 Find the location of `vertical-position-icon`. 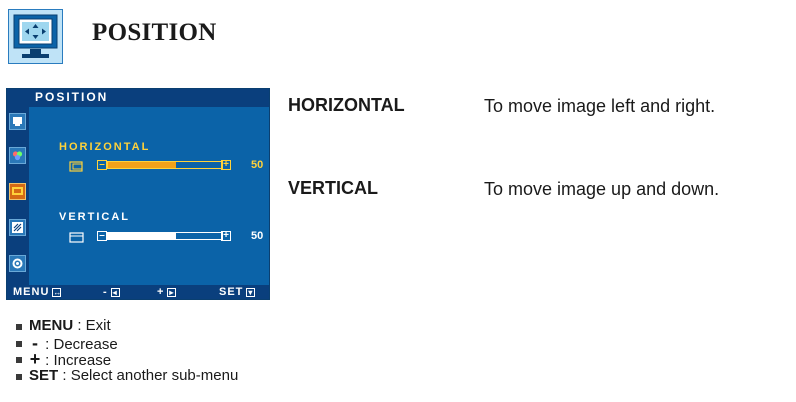

vertical-position-icon is located at coordinates (77, 236).